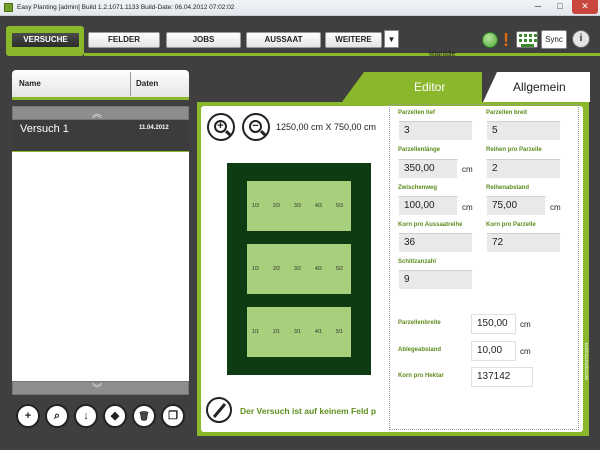  Describe the element at coordinates (412, 87) in the screenshot. I see `tab-editor: Editor` at that location.